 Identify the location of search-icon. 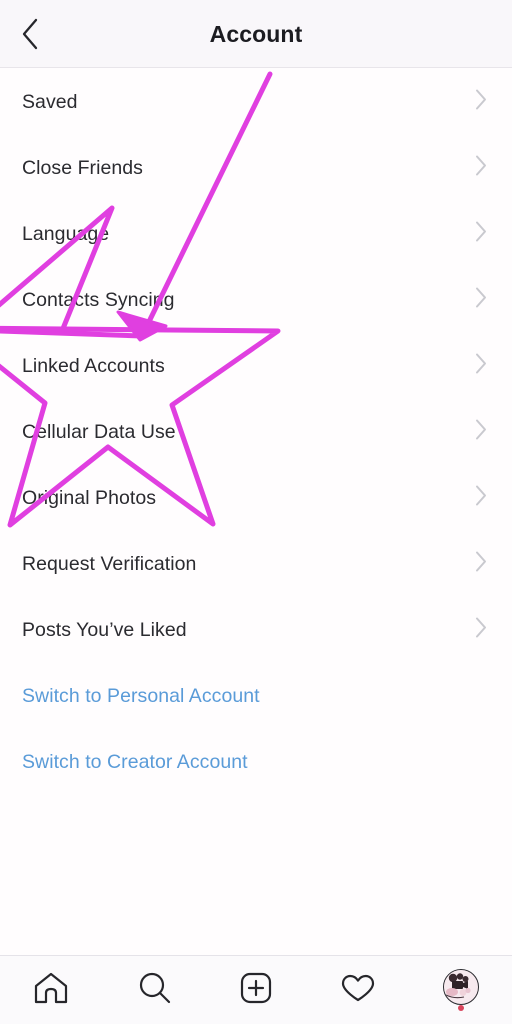
(154, 990).